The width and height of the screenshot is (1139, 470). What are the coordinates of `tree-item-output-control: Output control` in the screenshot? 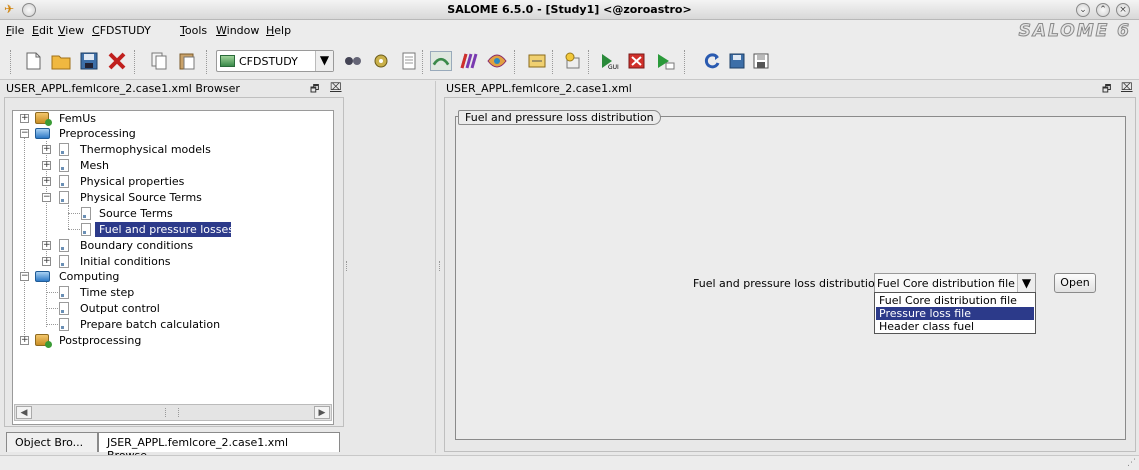 It's located at (173, 308).